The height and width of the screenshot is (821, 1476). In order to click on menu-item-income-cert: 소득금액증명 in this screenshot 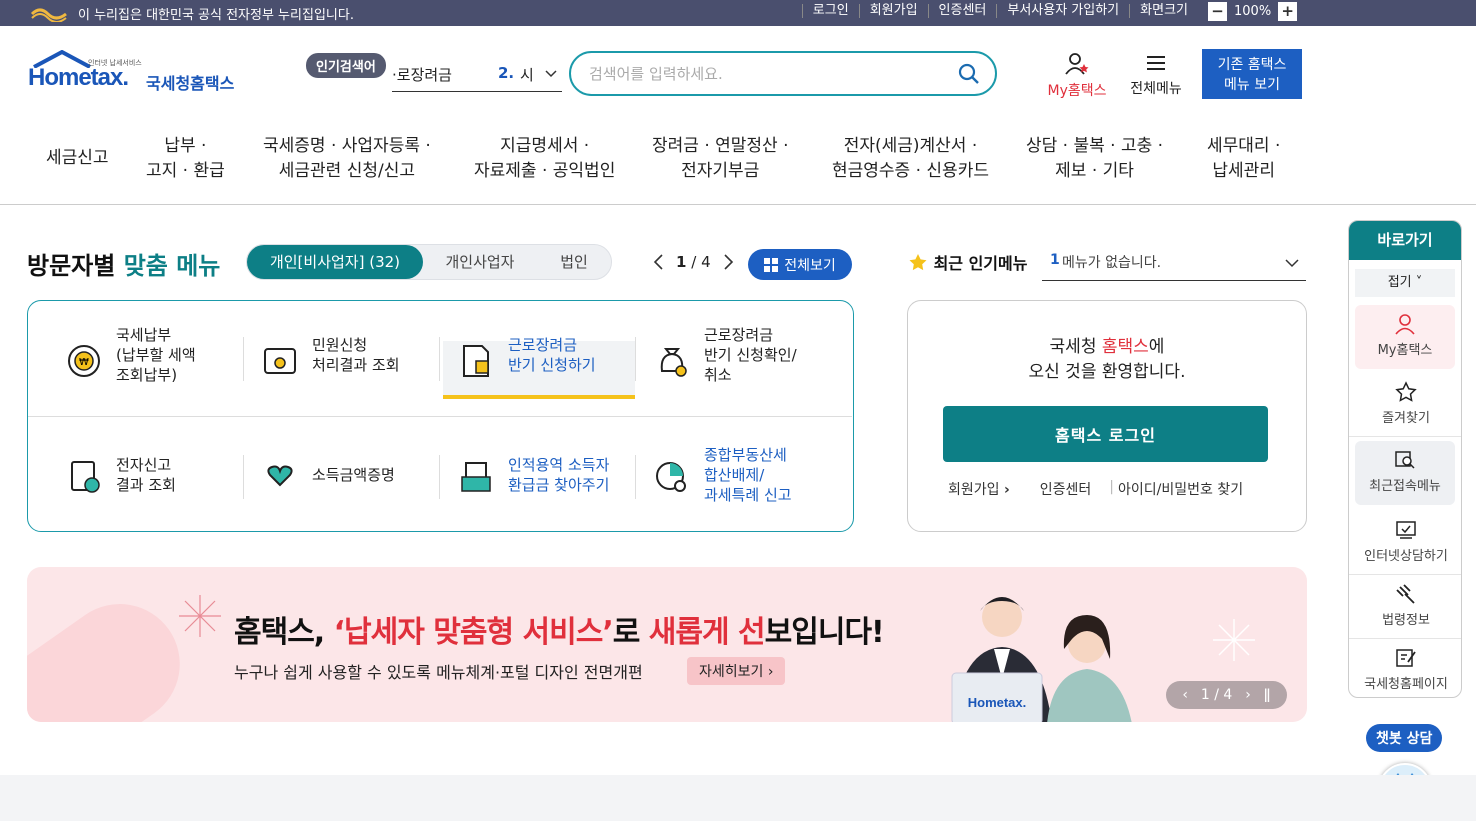, I will do `click(352, 475)`.